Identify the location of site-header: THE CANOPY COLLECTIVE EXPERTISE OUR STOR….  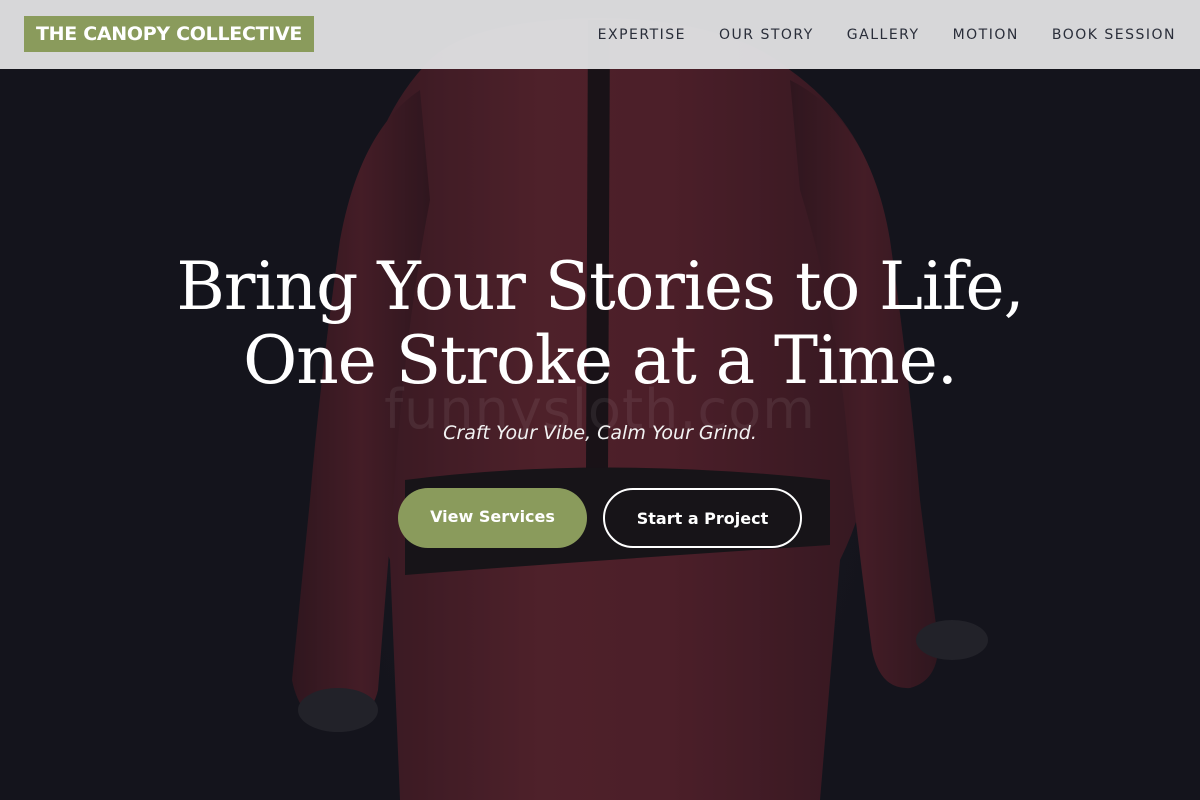
(600, 34).